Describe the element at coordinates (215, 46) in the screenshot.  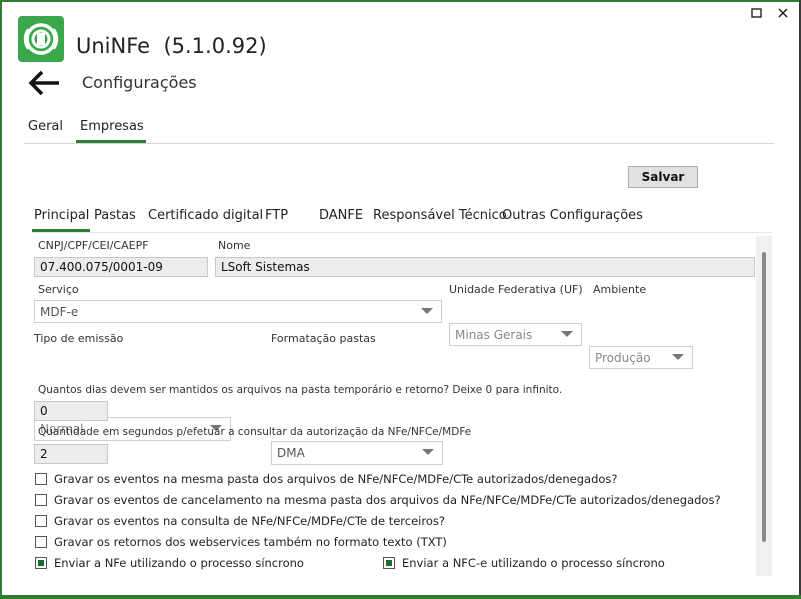
I see `app-version: (5.1.0.92)` at that location.